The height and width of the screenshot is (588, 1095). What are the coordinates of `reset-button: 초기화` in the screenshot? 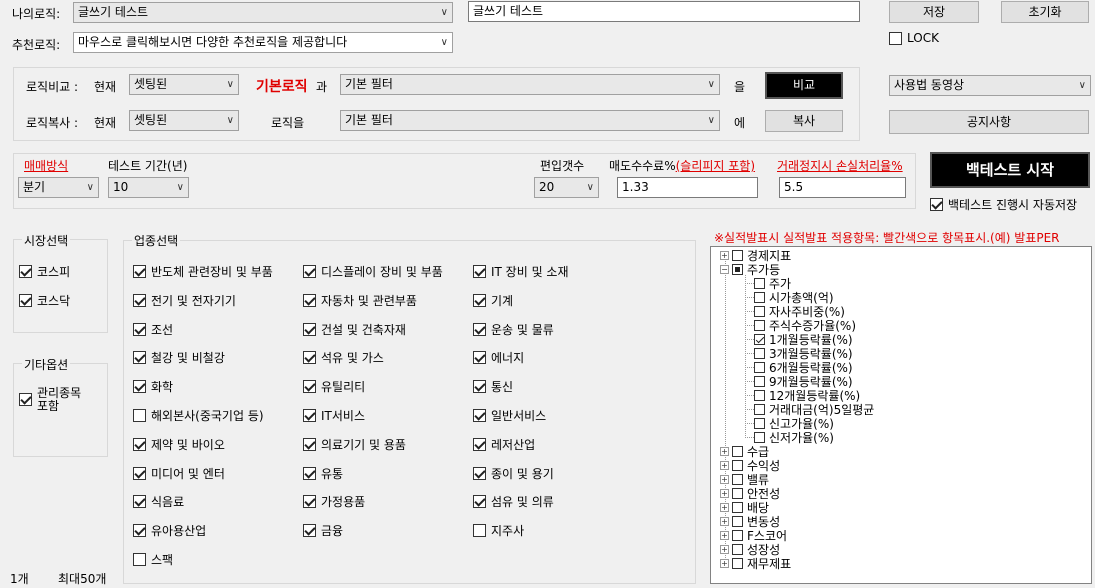 It's located at (1045, 12).